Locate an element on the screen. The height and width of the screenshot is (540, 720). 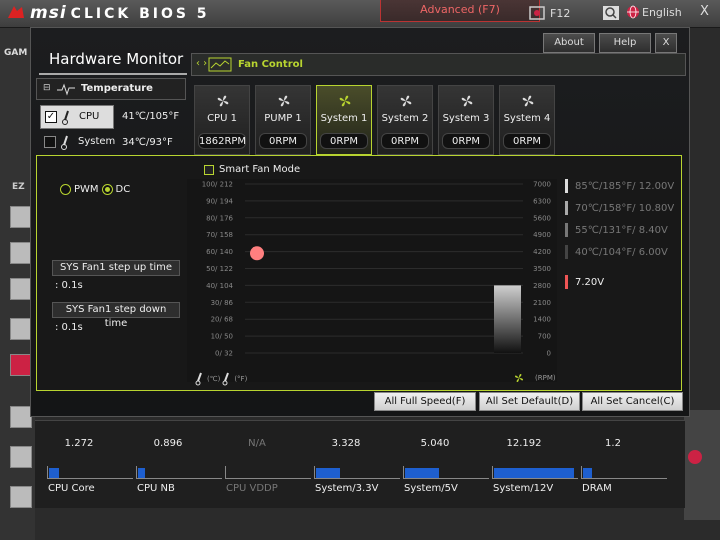
fan-name: System 3 is located at coordinates (466, 118).